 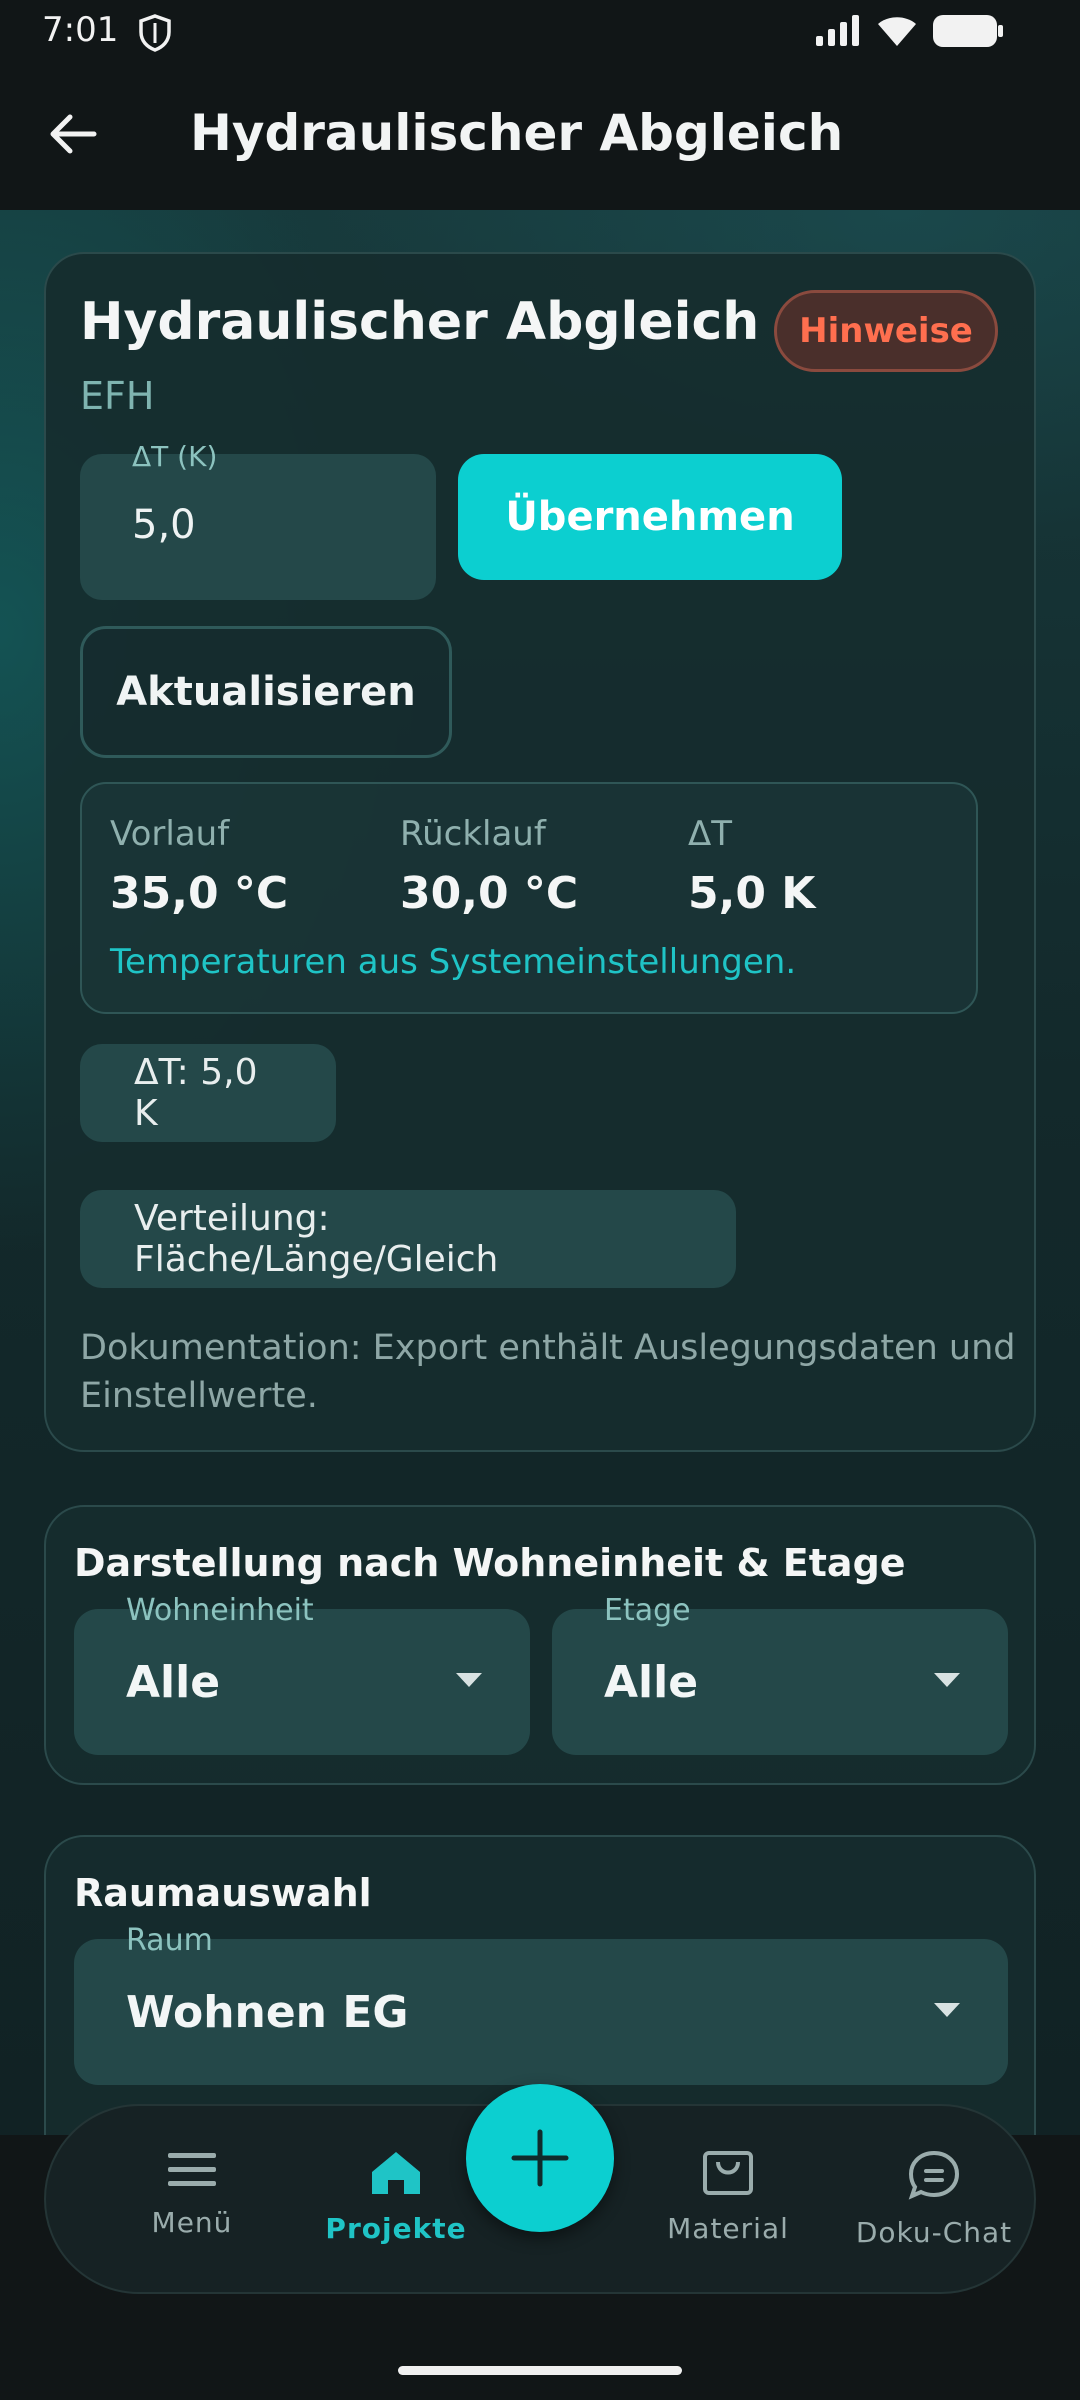 What do you see at coordinates (220, 1610) in the screenshot?
I see `wohneinheit-label: Wohneinheit` at bounding box center [220, 1610].